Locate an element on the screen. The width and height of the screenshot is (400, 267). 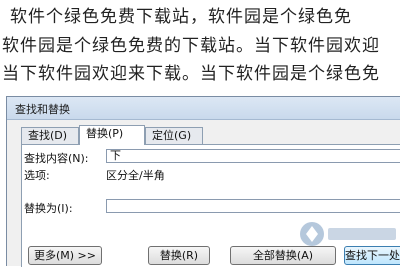
replace-with-input is located at coordinates (253, 206).